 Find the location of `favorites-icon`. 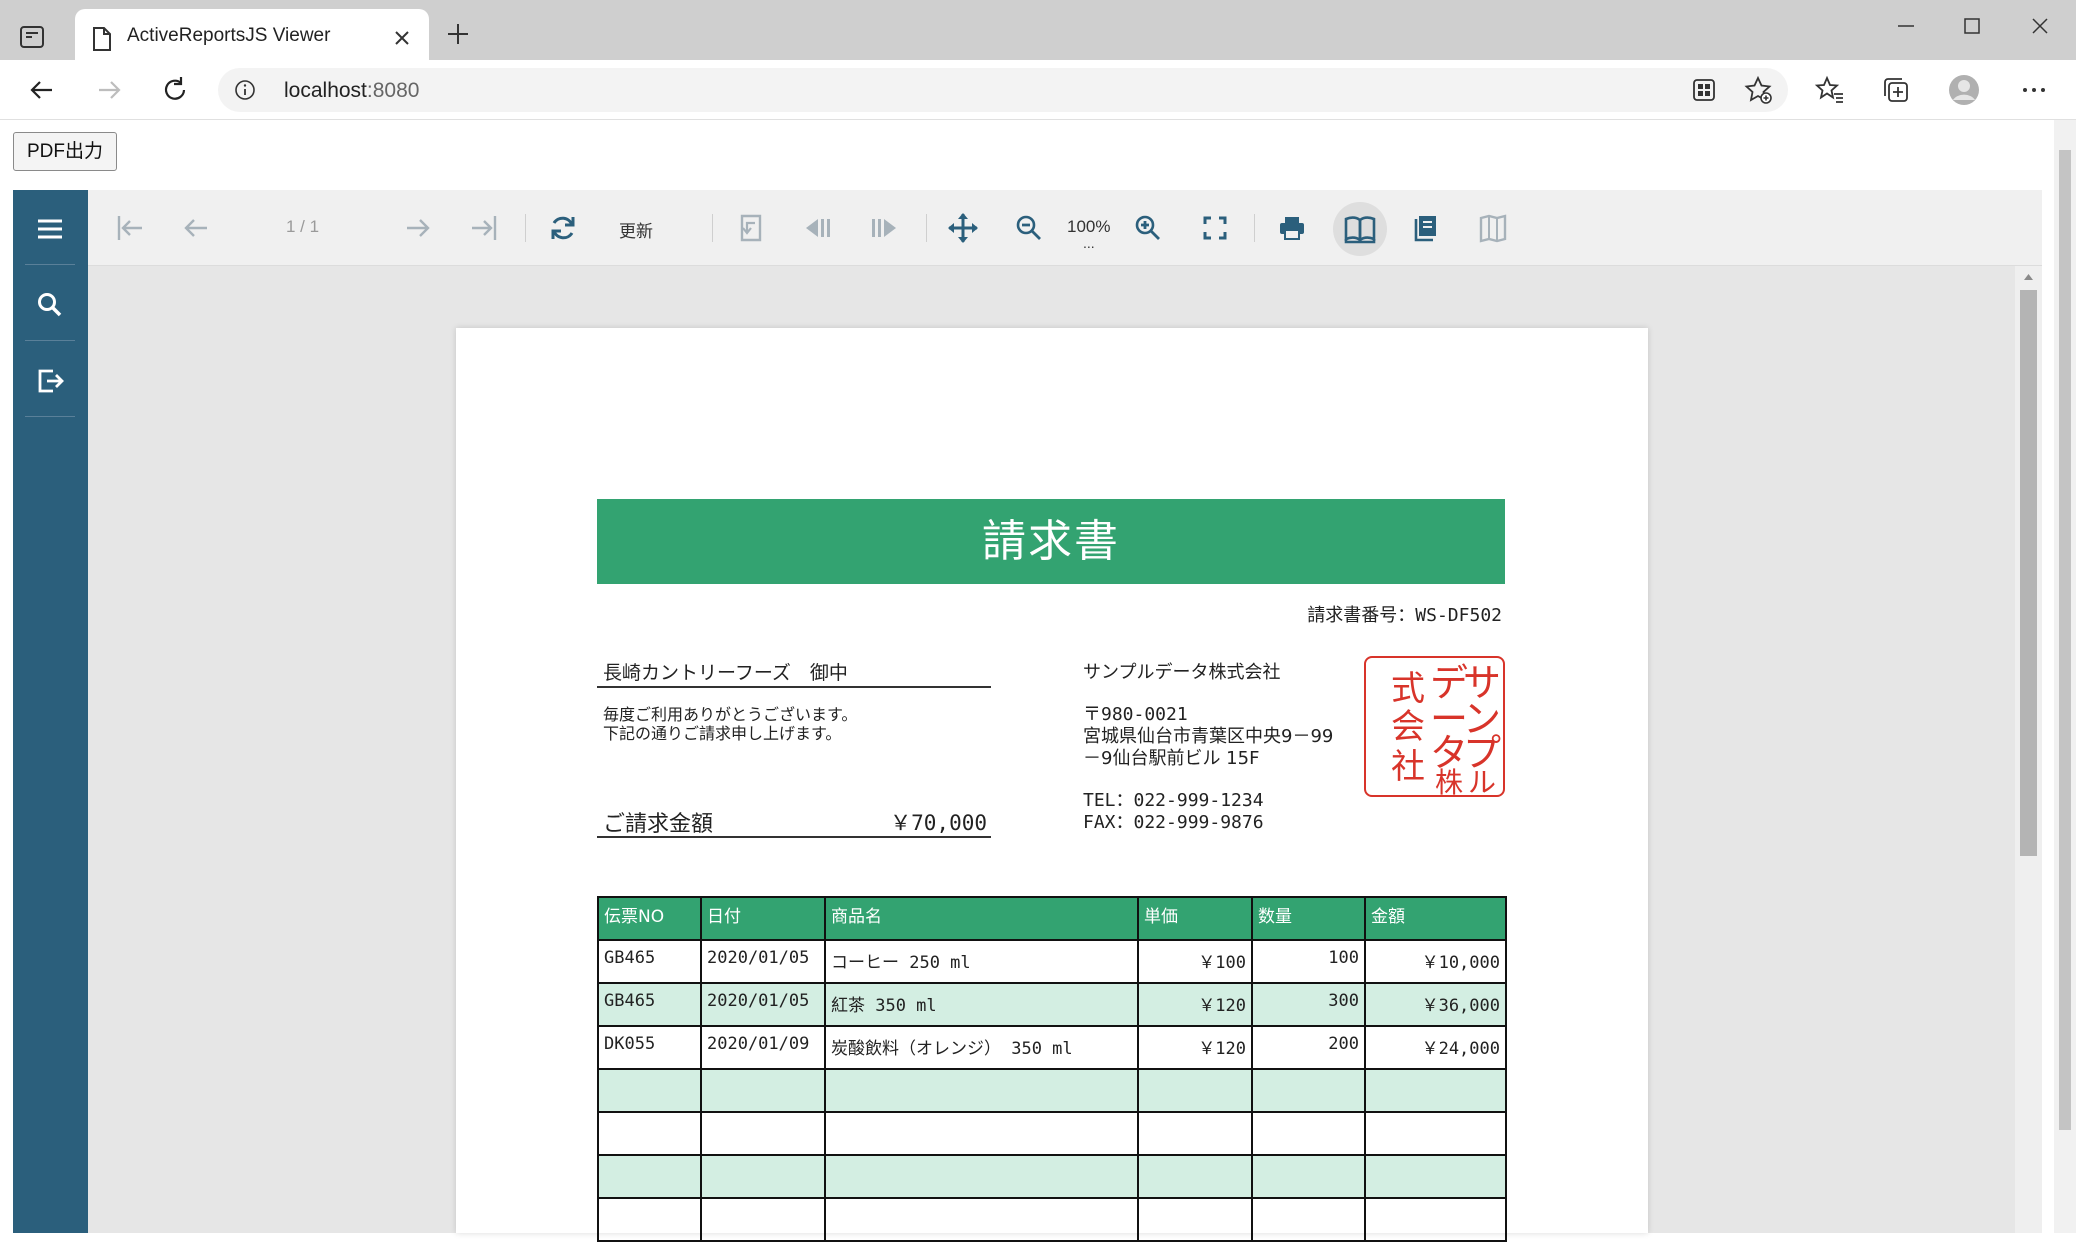

favorites-icon is located at coordinates (1830, 90).